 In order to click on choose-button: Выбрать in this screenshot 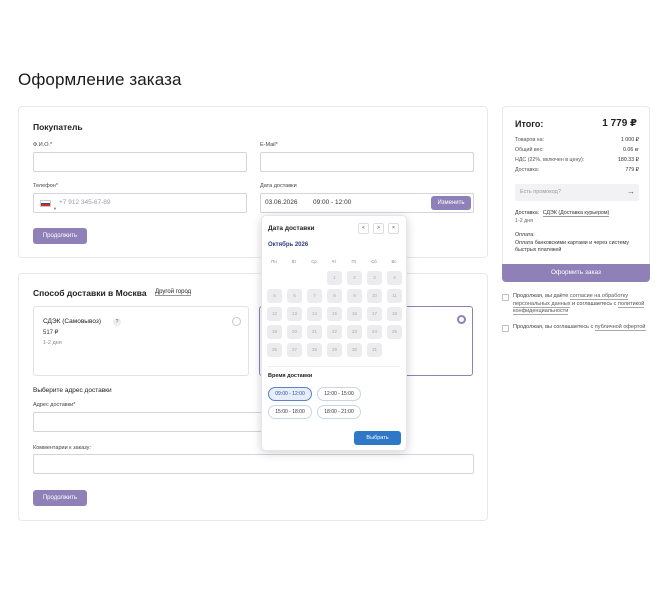, I will do `click(377, 438)`.